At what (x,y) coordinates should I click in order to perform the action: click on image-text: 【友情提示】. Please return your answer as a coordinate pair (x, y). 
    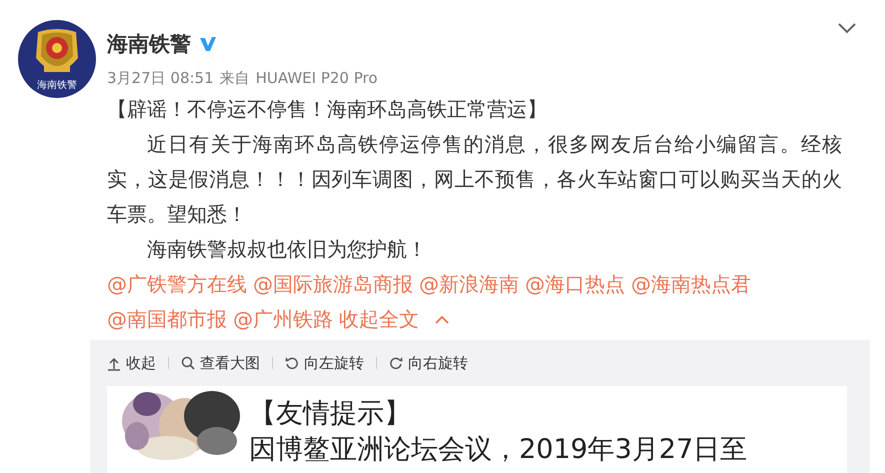
    Looking at the image, I should click on (330, 414).